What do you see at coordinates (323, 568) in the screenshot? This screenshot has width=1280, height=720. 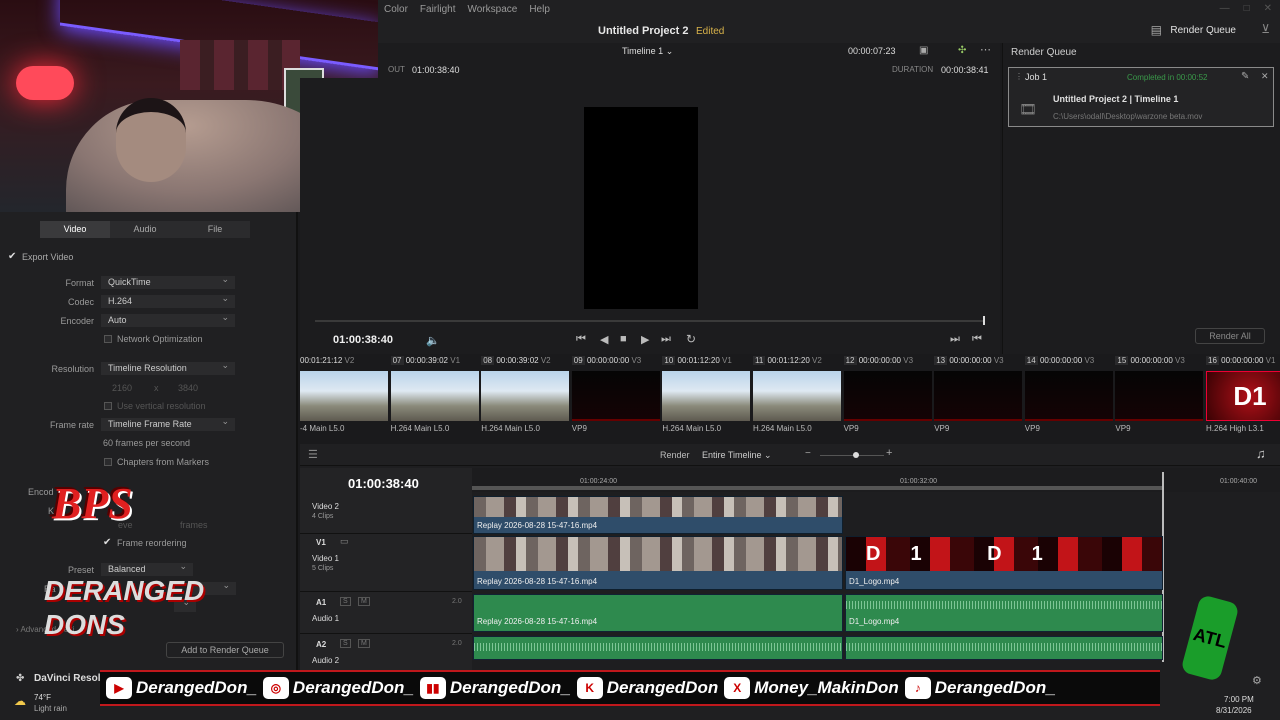 I see `track-sub: 5 Clips` at bounding box center [323, 568].